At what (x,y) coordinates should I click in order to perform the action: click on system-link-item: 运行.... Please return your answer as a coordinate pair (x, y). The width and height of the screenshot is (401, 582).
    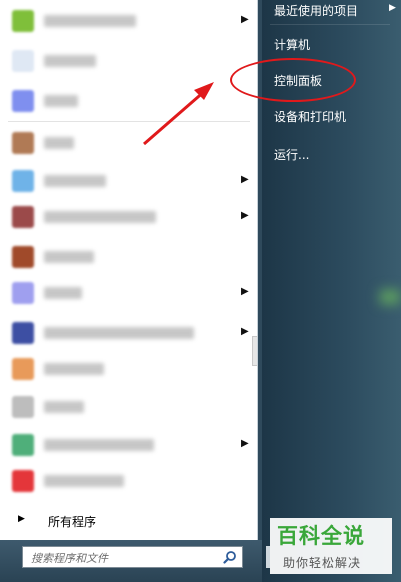
    Looking at the image, I should click on (337, 156).